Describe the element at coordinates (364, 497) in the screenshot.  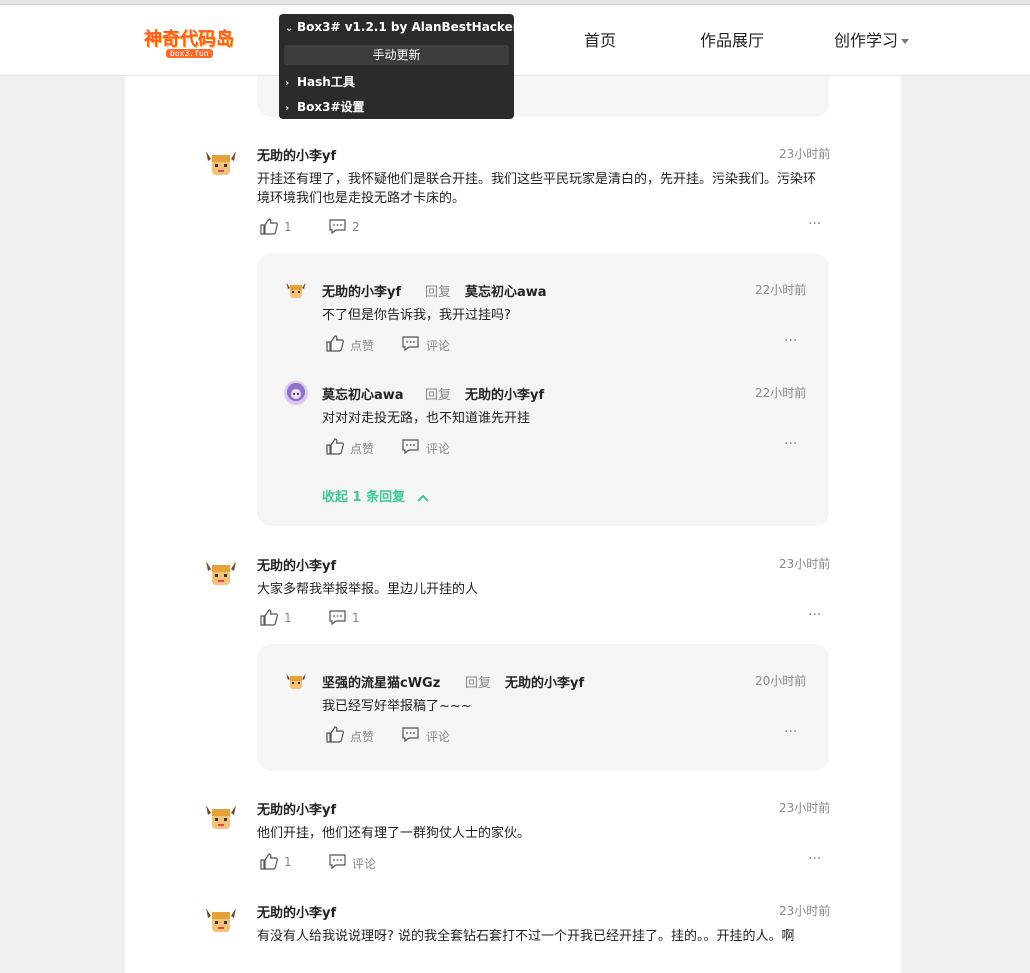
I see `collapse-label: 收起 1 条回复` at that location.